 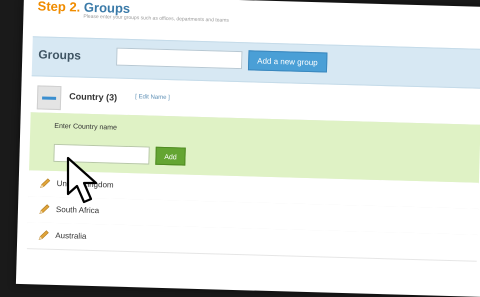 I want to click on new-group-input, so click(x=179, y=58).